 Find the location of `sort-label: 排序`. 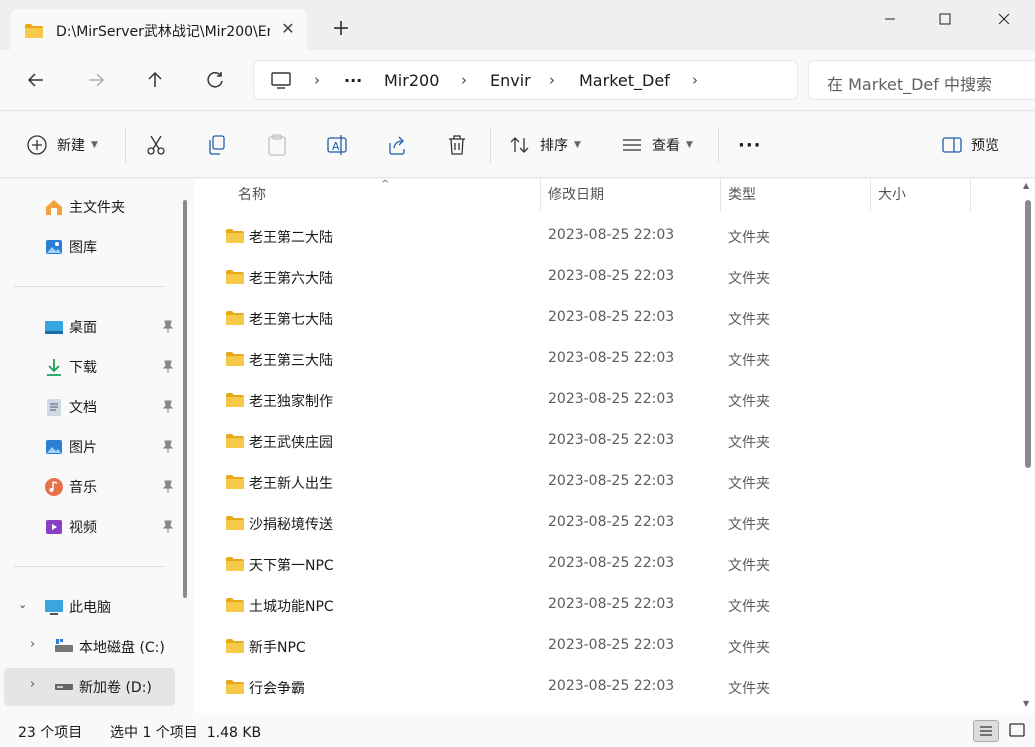

sort-label: 排序 is located at coordinates (554, 146).